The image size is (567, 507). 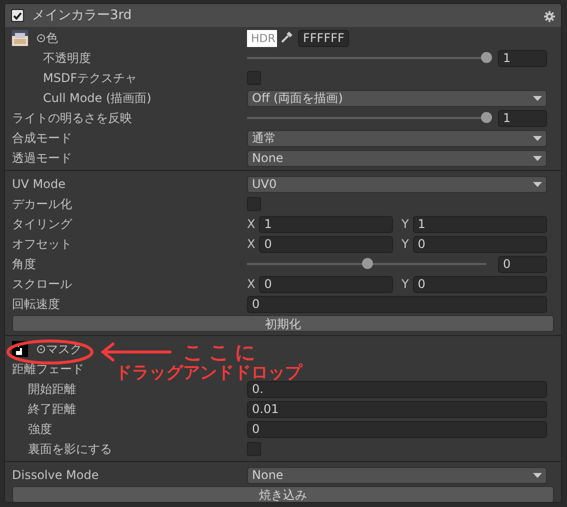 I want to click on dropdown: 通常, so click(x=397, y=138).